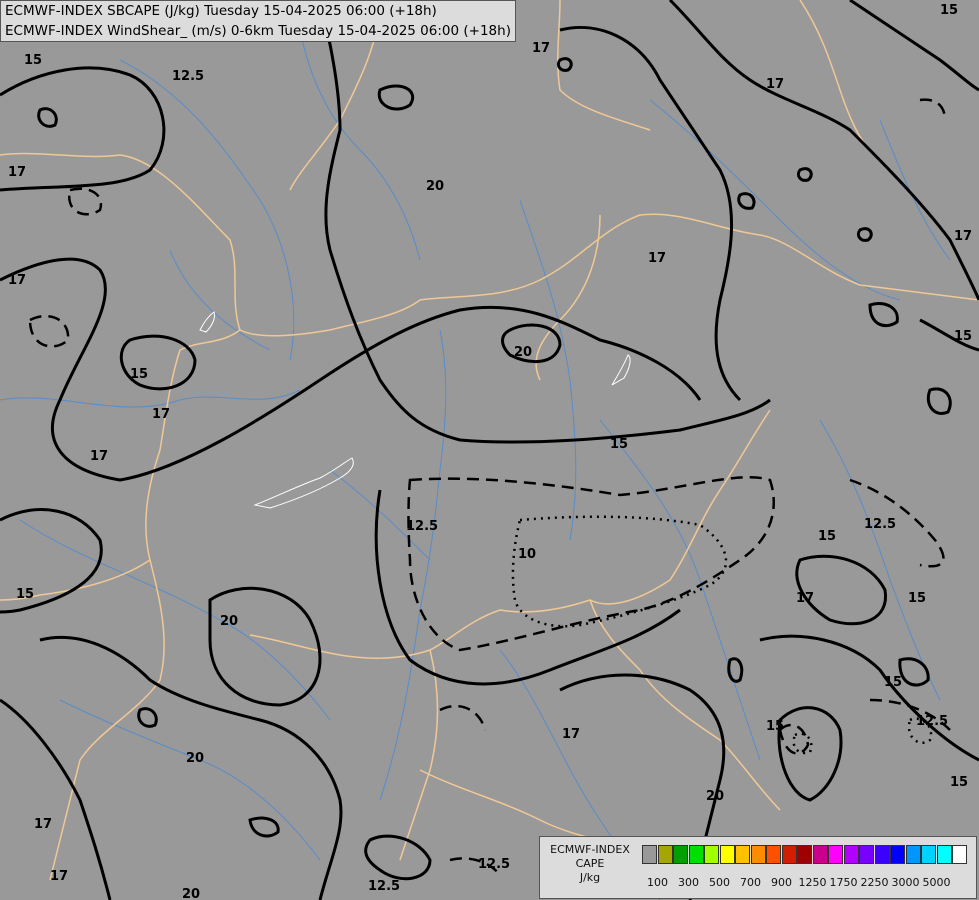  I want to click on legend-value: 1750, so click(843, 882).